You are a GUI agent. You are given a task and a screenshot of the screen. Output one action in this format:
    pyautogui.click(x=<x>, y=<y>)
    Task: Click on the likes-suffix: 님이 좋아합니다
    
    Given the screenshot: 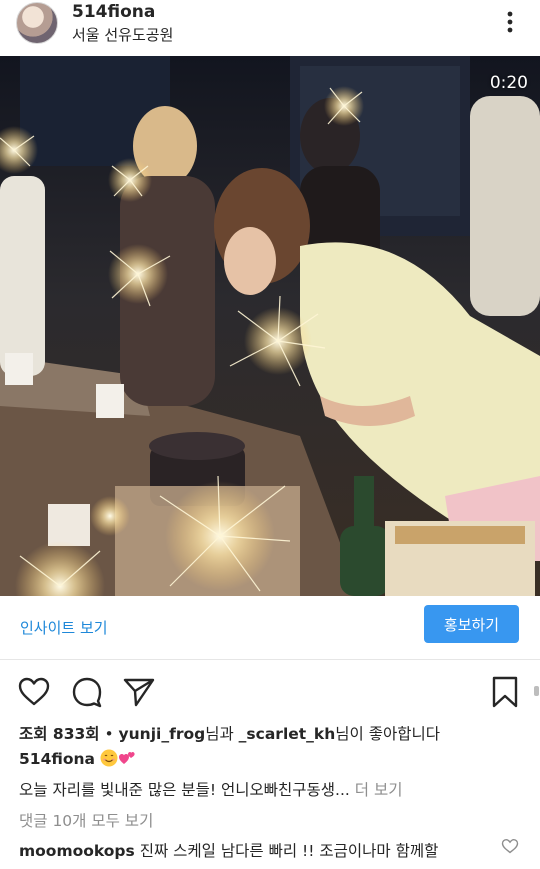 What is the action you would take?
    pyautogui.click(x=388, y=734)
    